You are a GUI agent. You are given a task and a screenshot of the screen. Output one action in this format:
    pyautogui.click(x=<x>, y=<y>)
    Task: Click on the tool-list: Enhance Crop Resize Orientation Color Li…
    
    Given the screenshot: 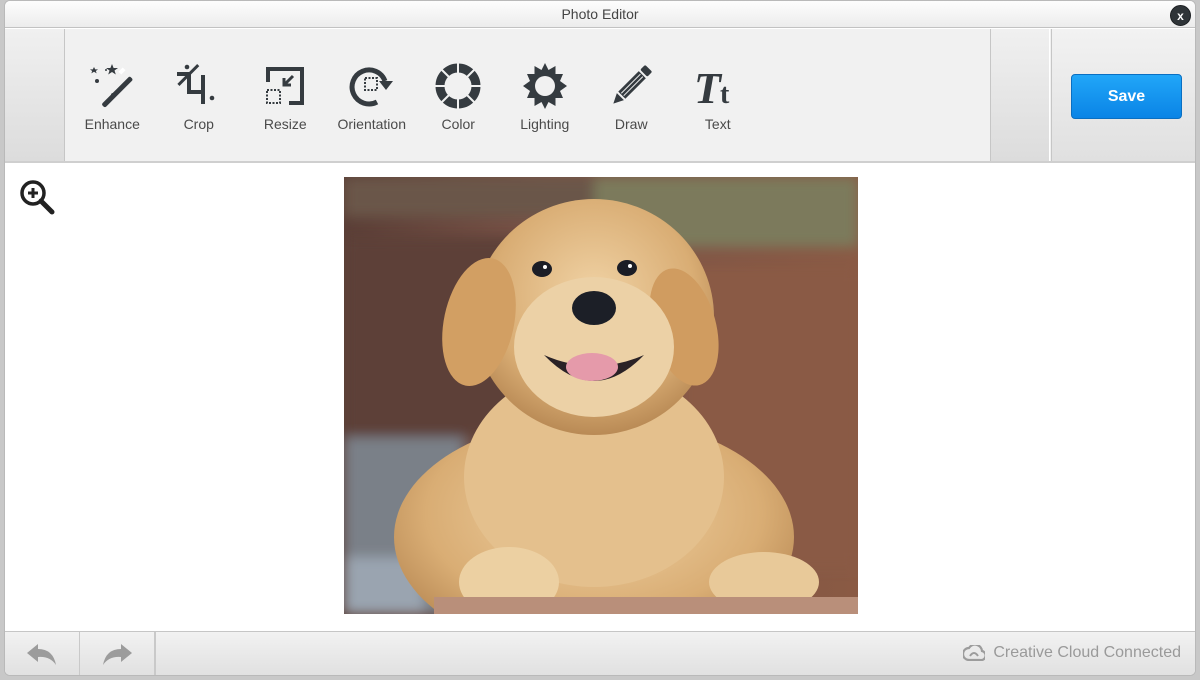 What is the action you would take?
    pyautogui.click(x=415, y=95)
    